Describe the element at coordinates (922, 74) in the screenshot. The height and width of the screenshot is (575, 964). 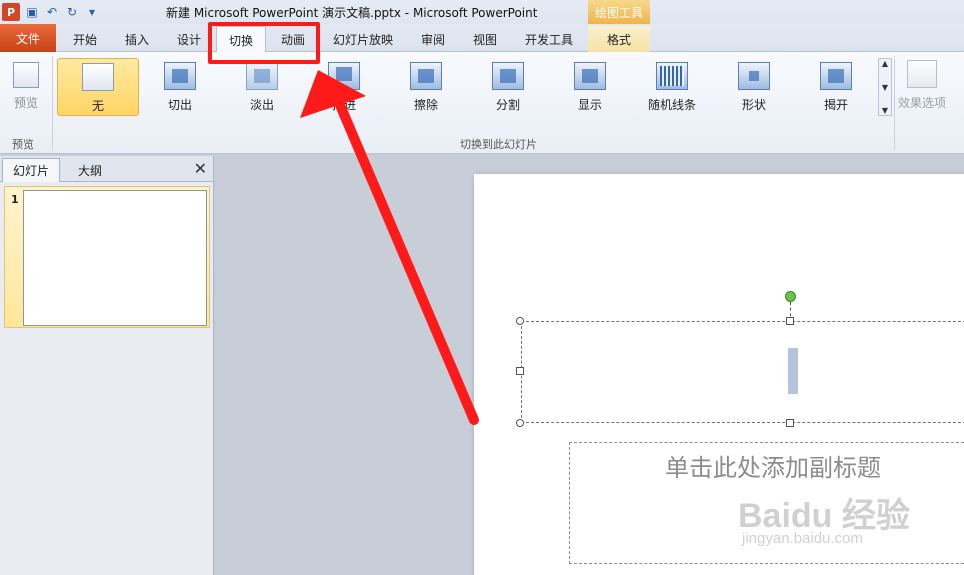
I see `effect-options-icon` at that location.